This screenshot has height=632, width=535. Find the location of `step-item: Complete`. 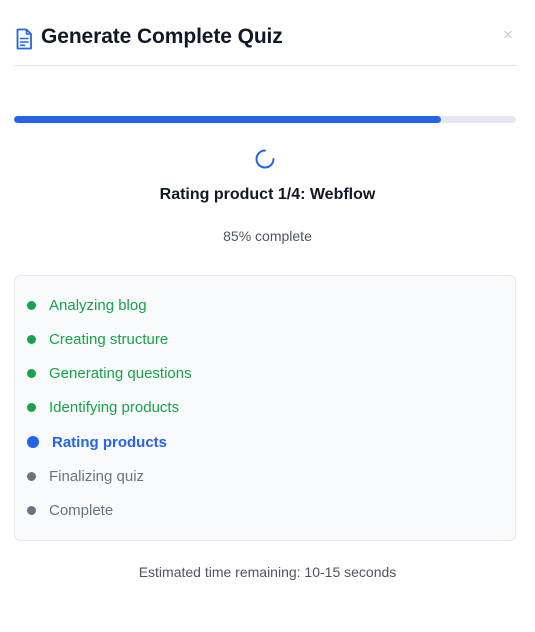

step-item: Complete is located at coordinates (70, 510).